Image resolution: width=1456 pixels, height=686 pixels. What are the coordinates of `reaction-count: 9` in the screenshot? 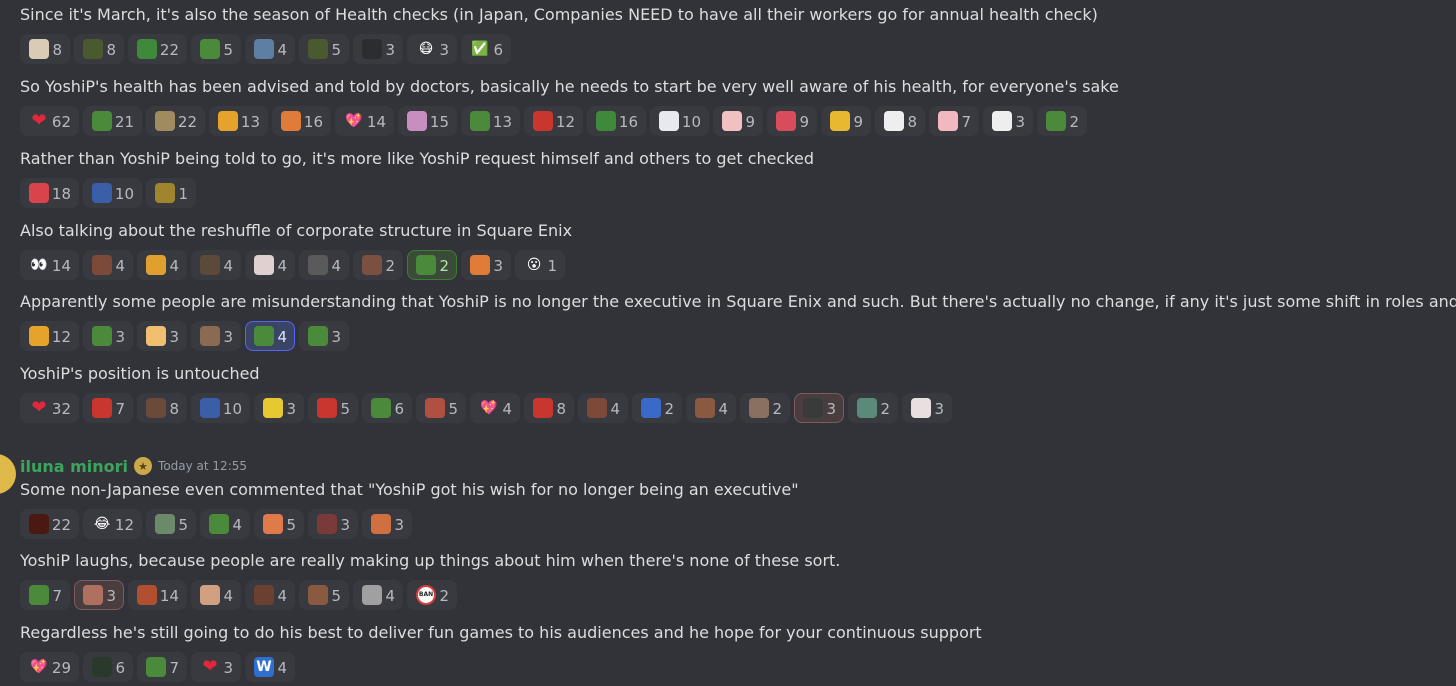 It's located at (750, 122).